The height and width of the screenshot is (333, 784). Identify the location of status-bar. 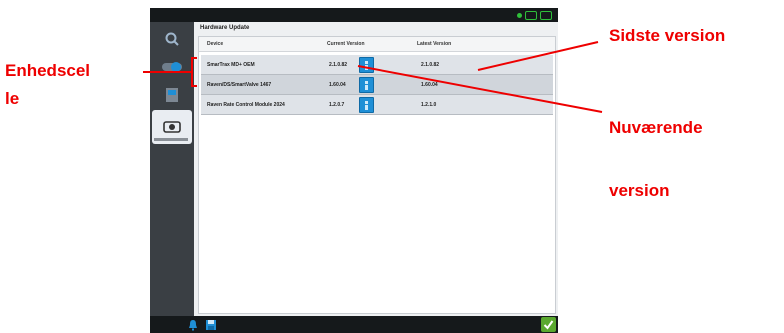
(354, 15).